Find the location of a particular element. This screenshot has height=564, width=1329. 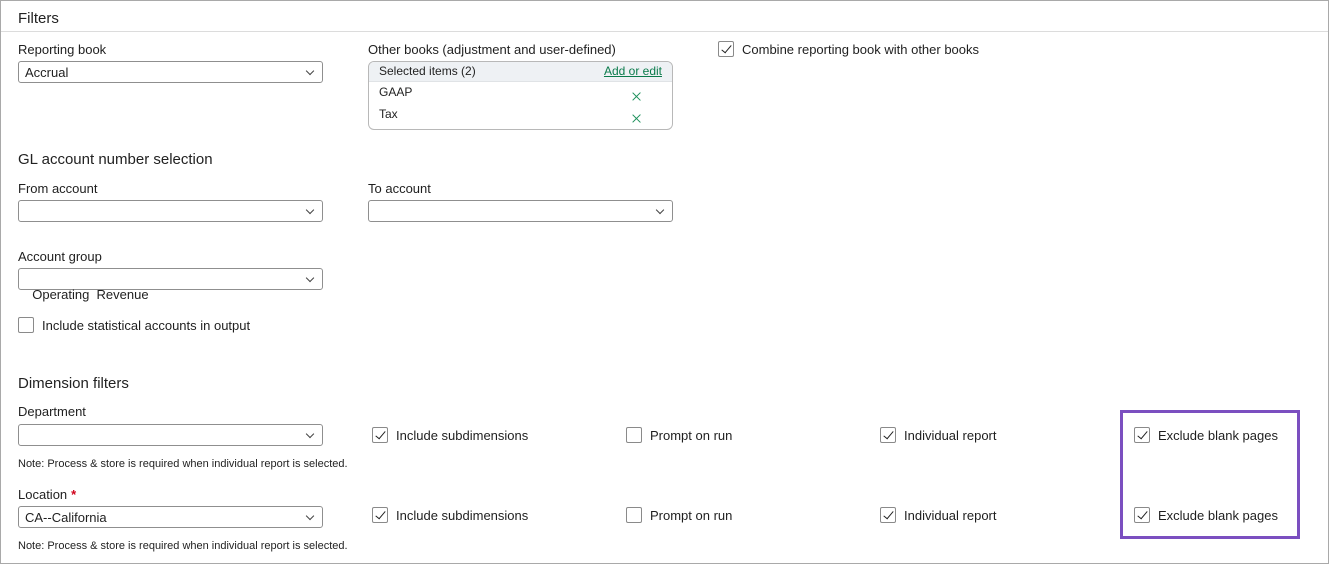

exclude-blank-pages-highlight is located at coordinates (1210, 474).